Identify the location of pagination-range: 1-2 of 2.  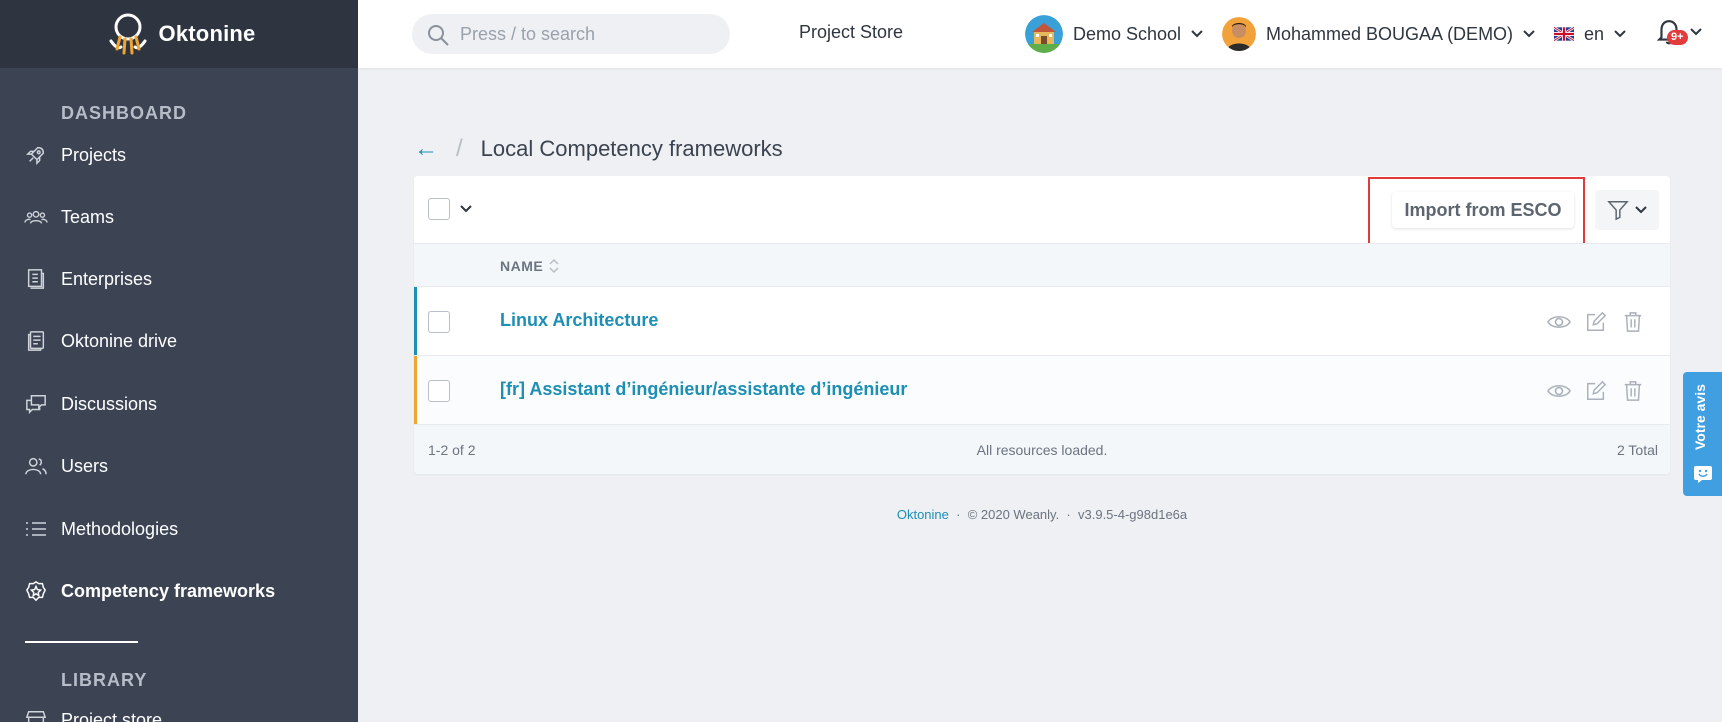
(452, 450).